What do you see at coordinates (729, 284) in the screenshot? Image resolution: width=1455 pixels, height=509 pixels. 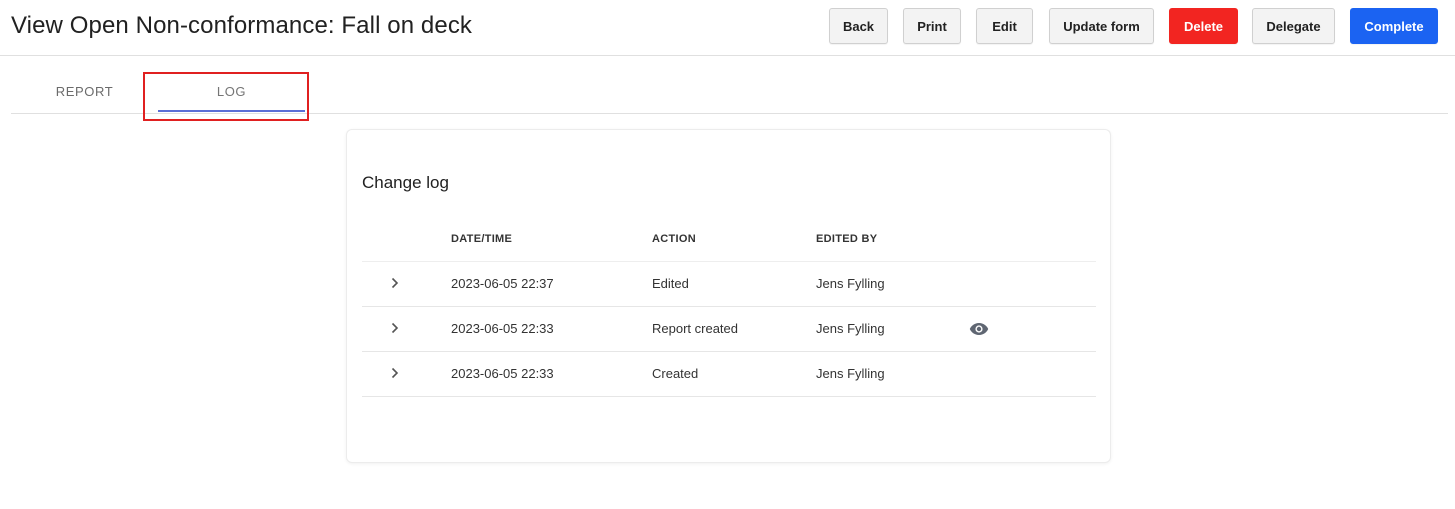 I see `table-row: 2023-06-05 22:37 Edited Jens Fylling` at bounding box center [729, 284].